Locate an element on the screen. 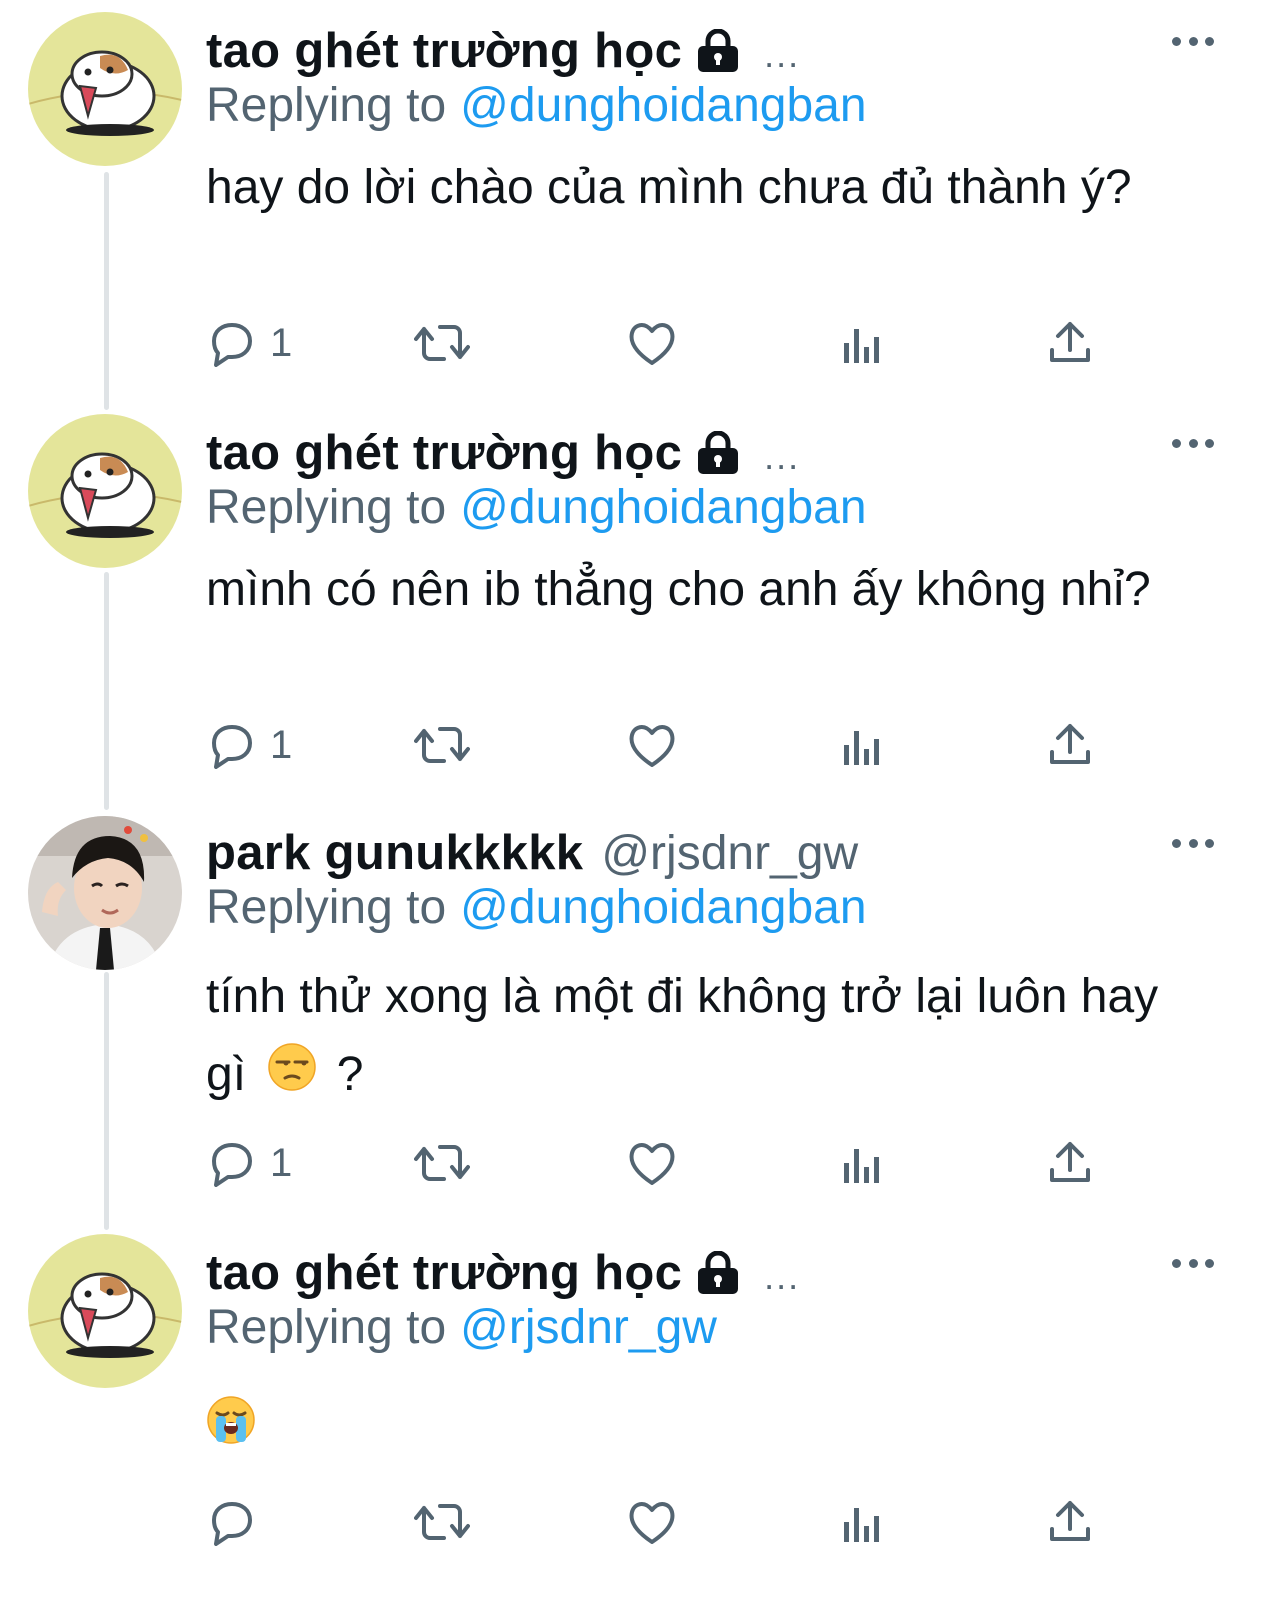 This screenshot has height=1604, width=1284. display-name: park gunukkkkk is located at coordinates (394, 853).